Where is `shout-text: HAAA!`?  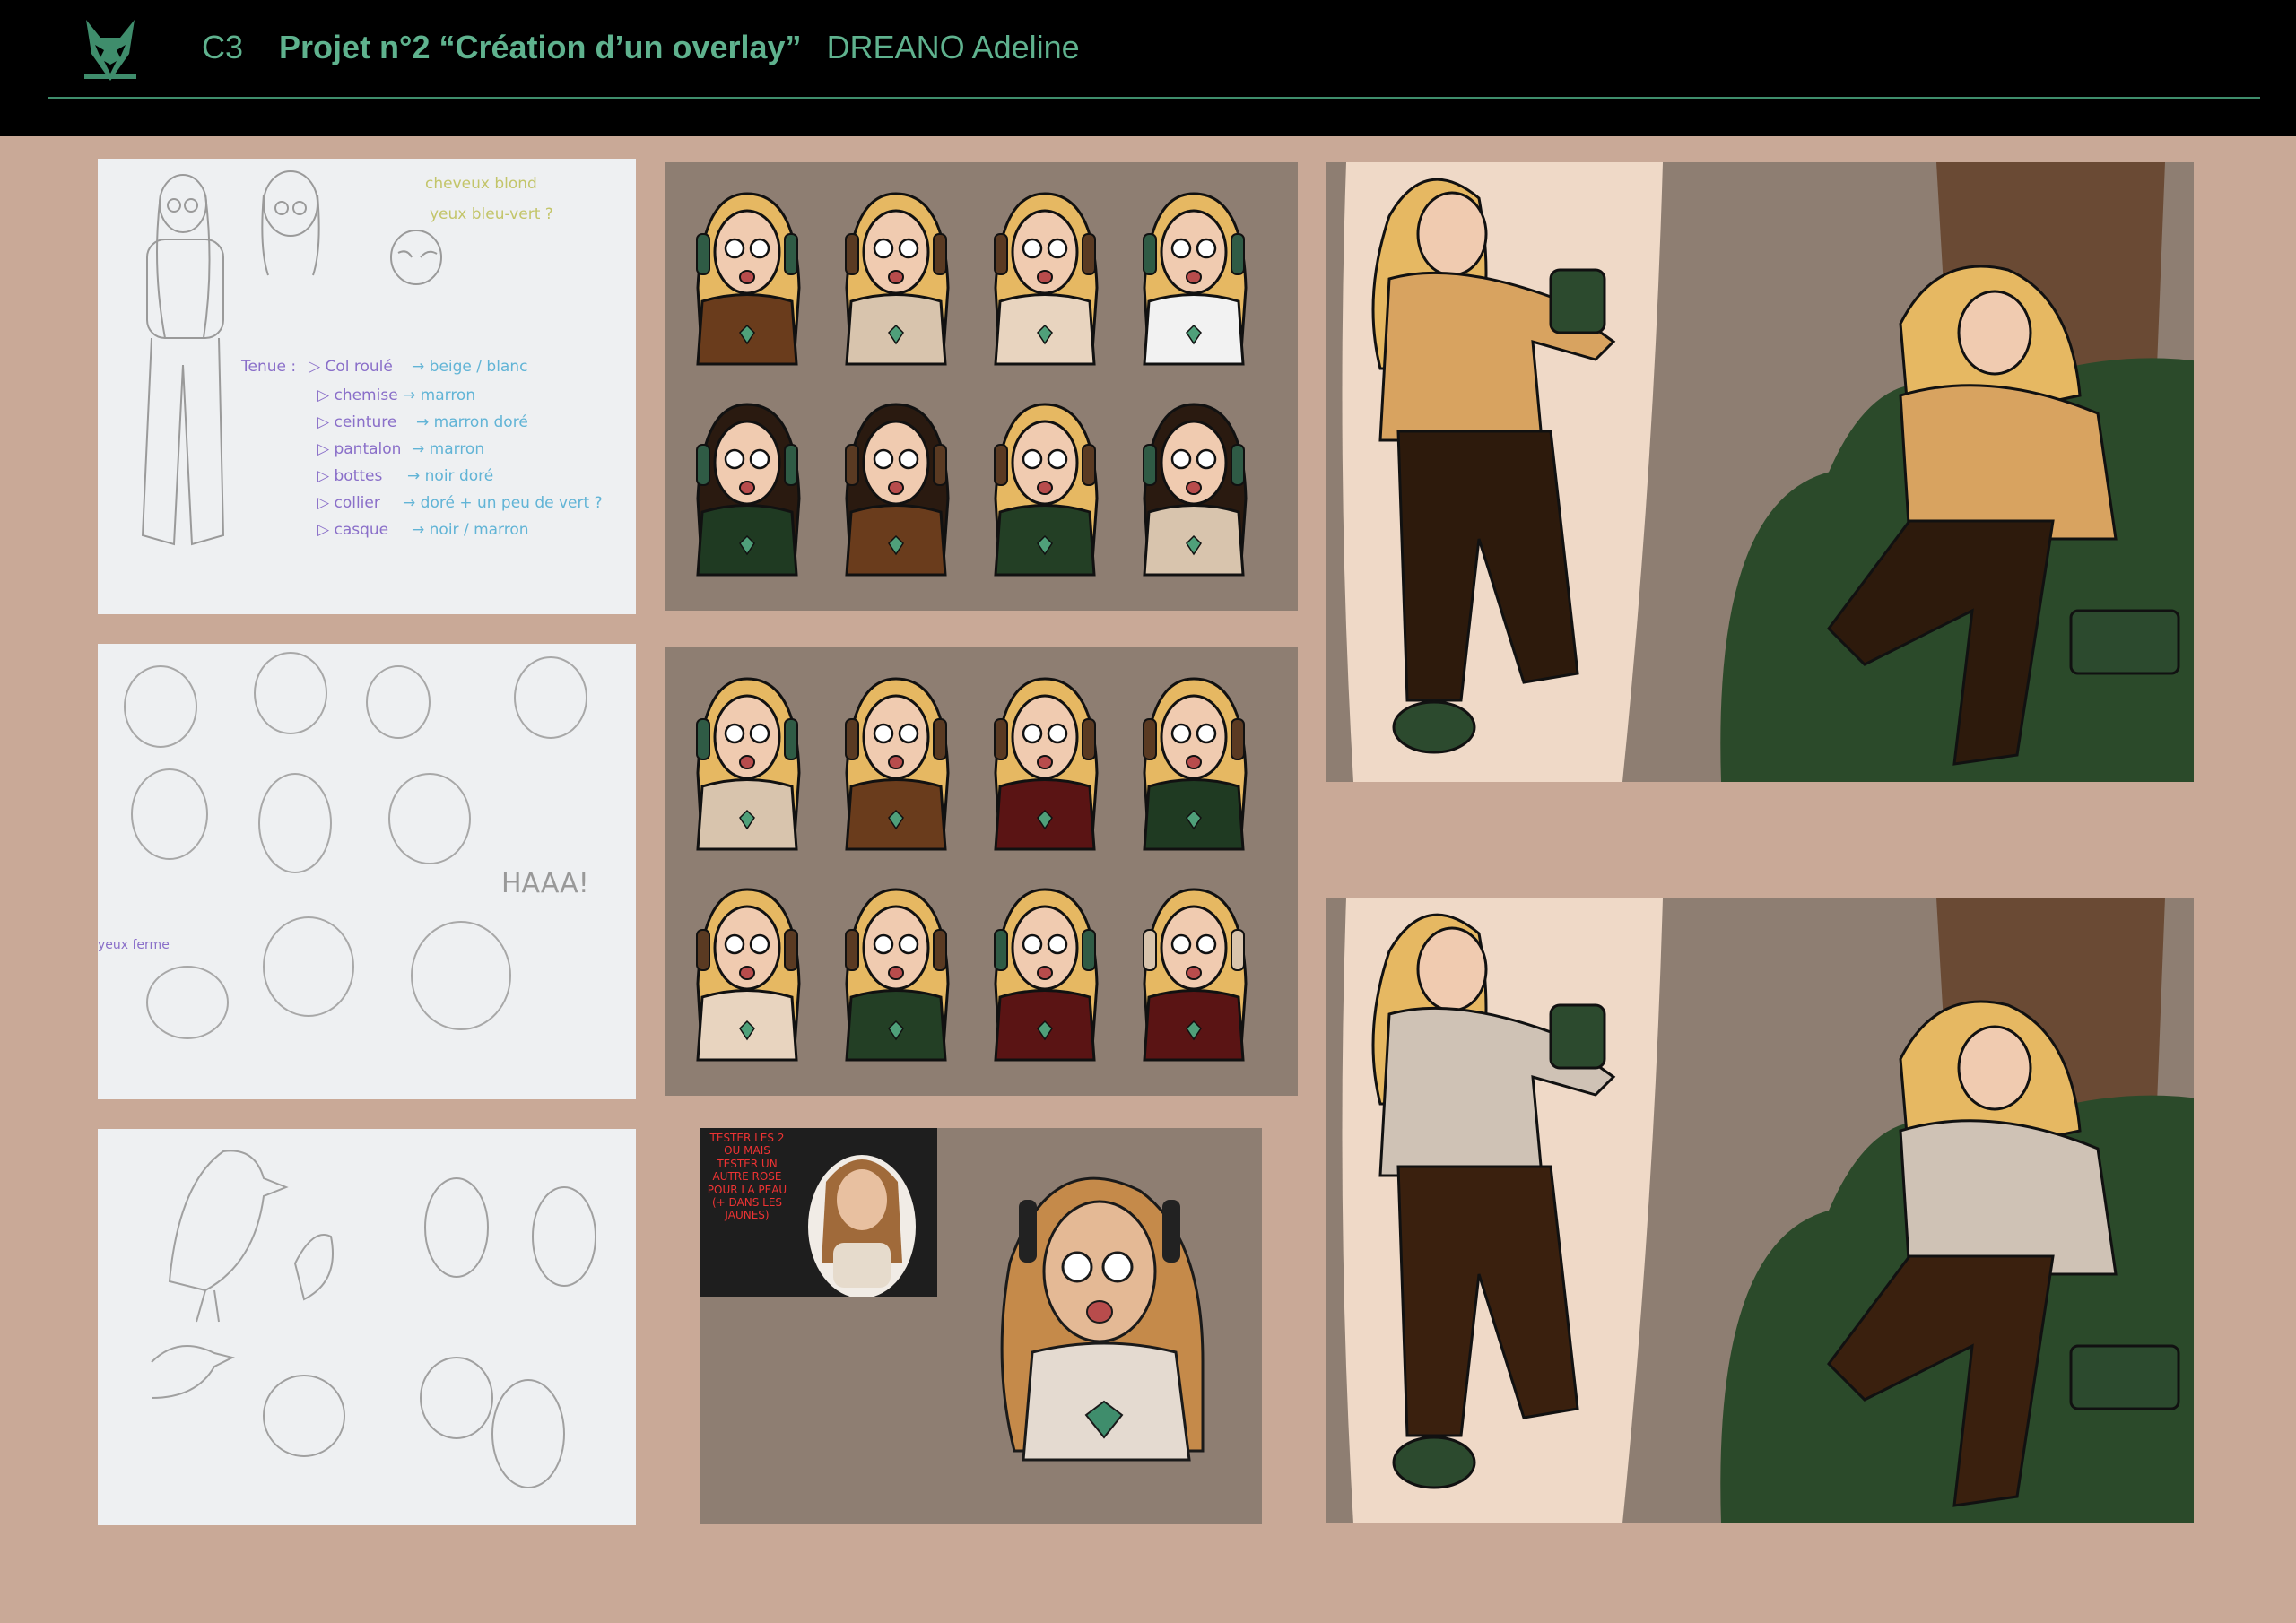
shout-text: HAAA! is located at coordinates (545, 883).